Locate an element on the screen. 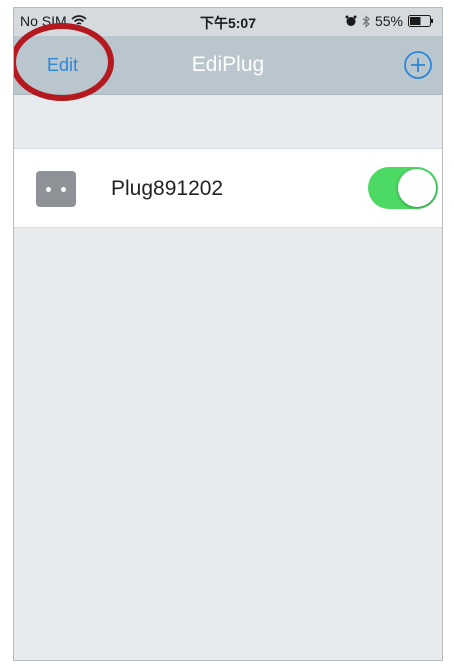 The height and width of the screenshot is (665, 454). alarm-icon is located at coordinates (351, 20).